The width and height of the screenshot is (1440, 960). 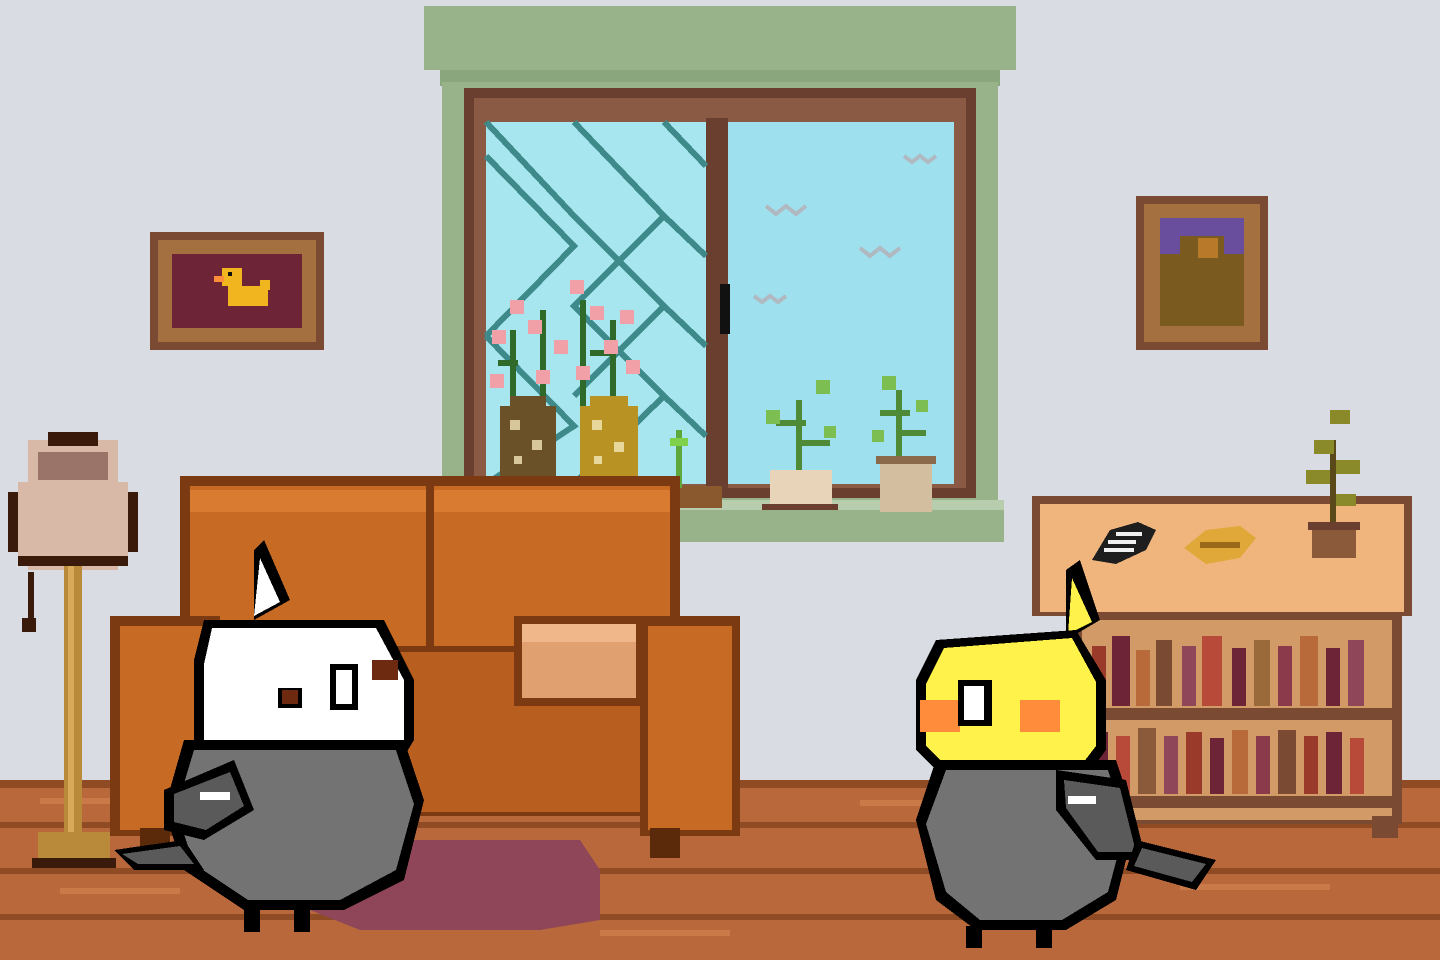 What do you see at coordinates (1333, 484) in the screenshot?
I see `potted-plant` at bounding box center [1333, 484].